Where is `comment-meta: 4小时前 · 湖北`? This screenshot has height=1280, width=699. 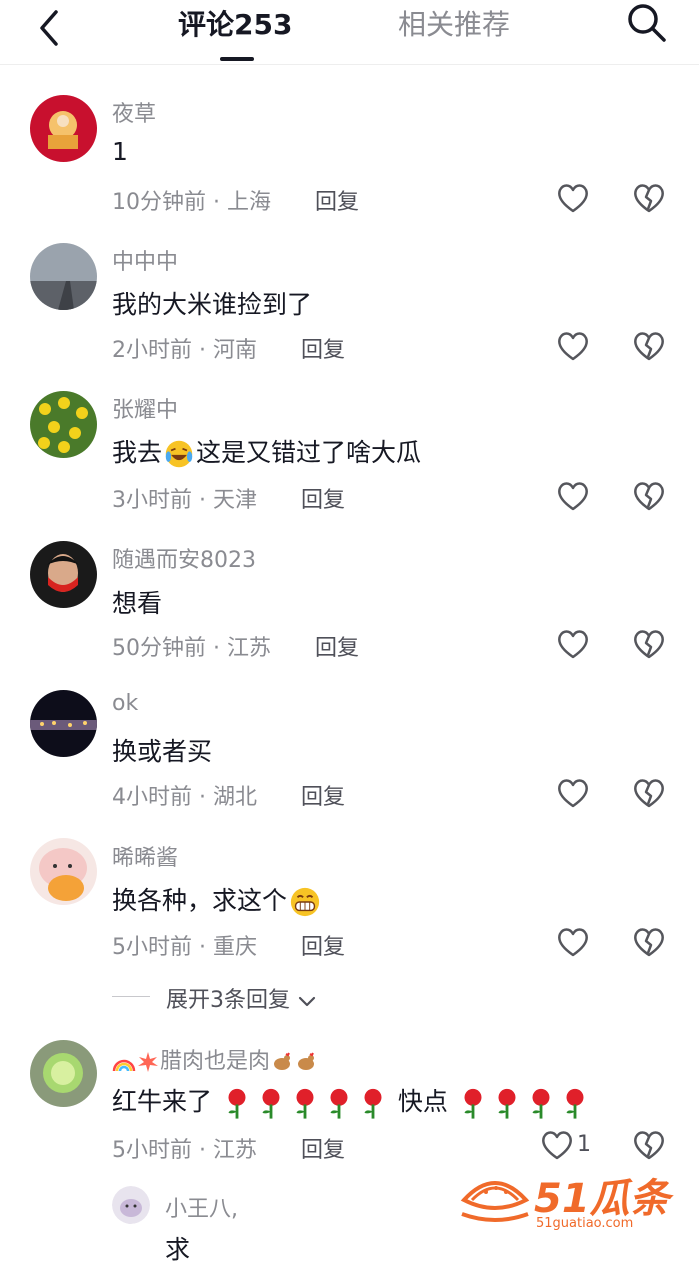
comment-meta: 4小时前 · 湖北 is located at coordinates (184, 797).